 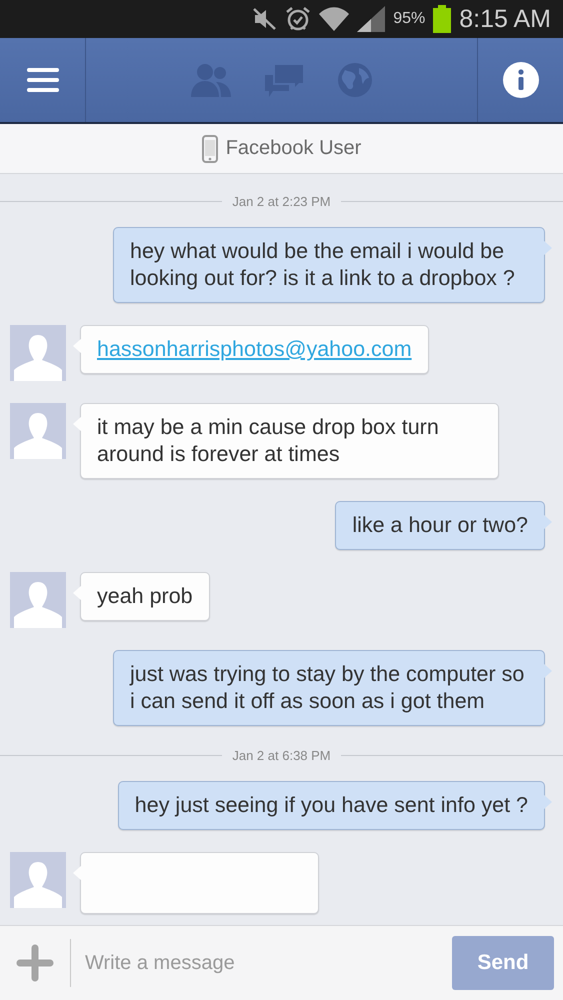 I want to click on add-icon, so click(x=43, y=963).